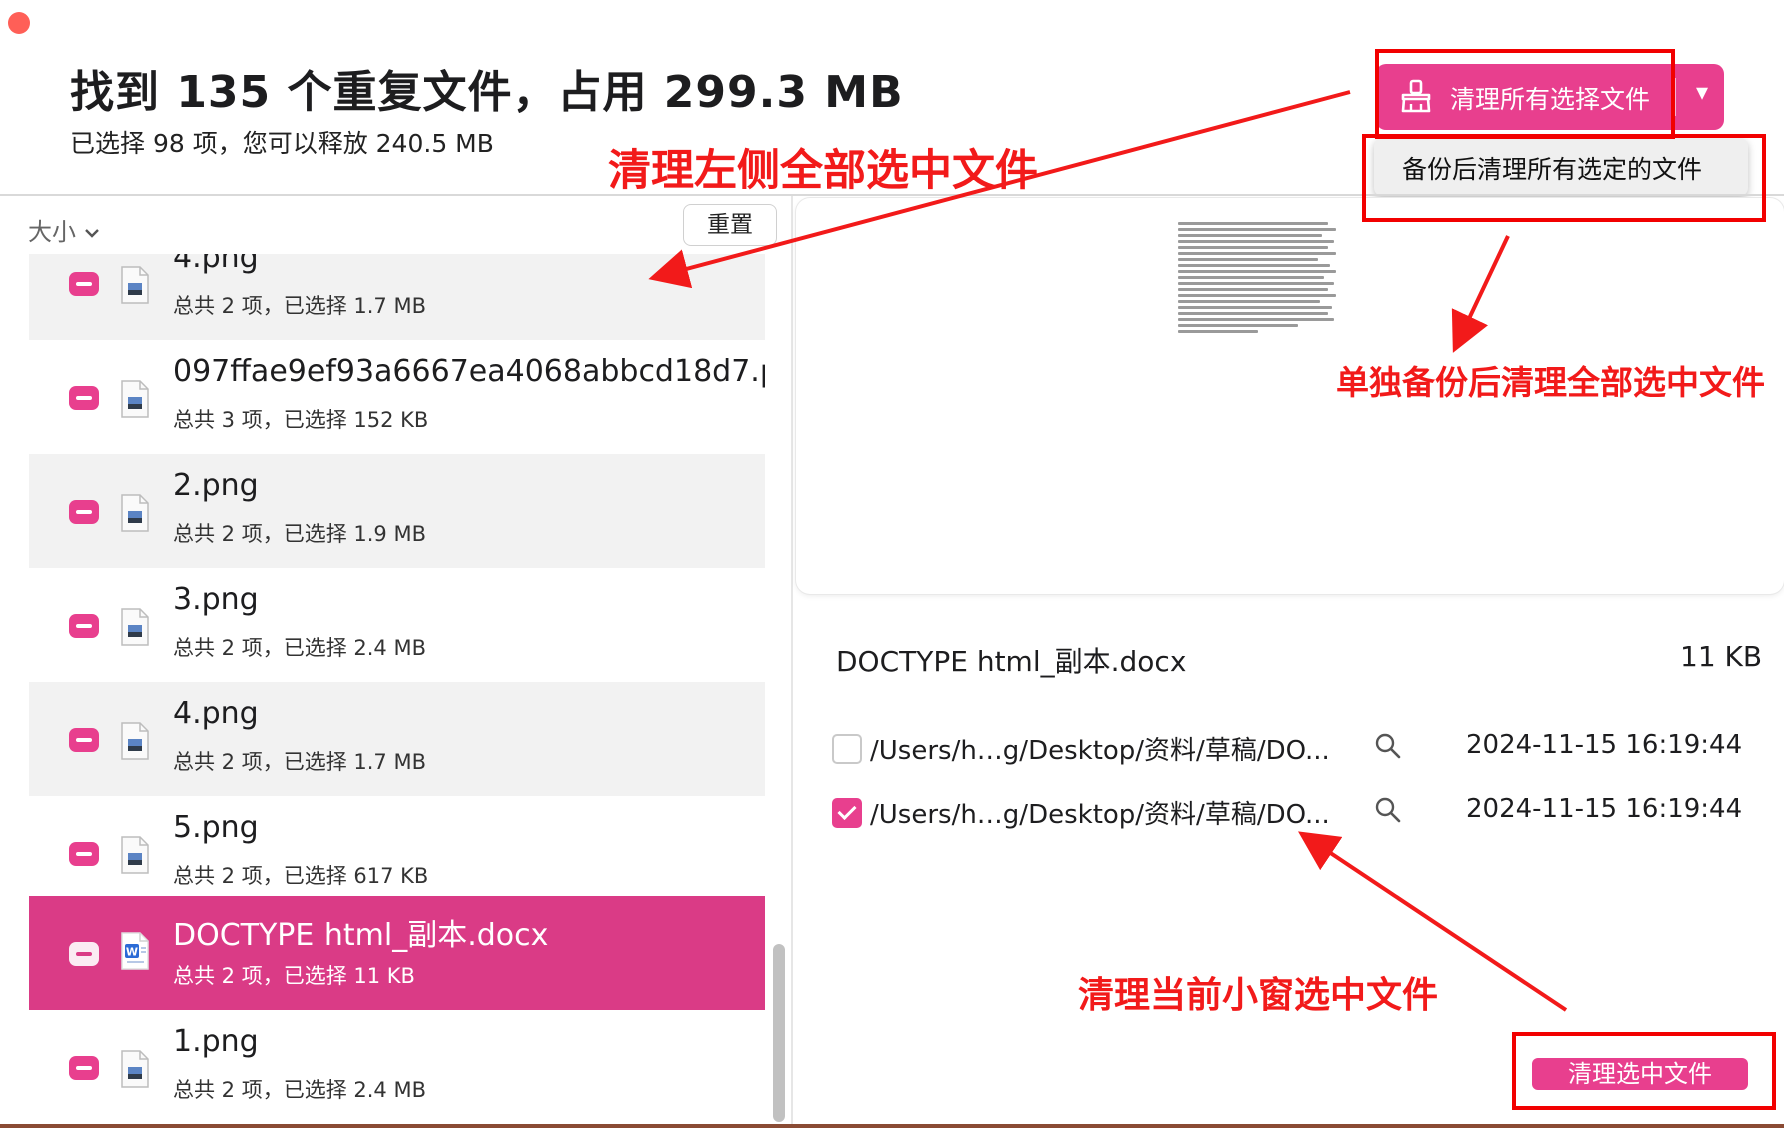 The height and width of the screenshot is (1128, 1784). I want to click on annotation-current-window: 清理当前小窗选中文件, so click(1258, 995).